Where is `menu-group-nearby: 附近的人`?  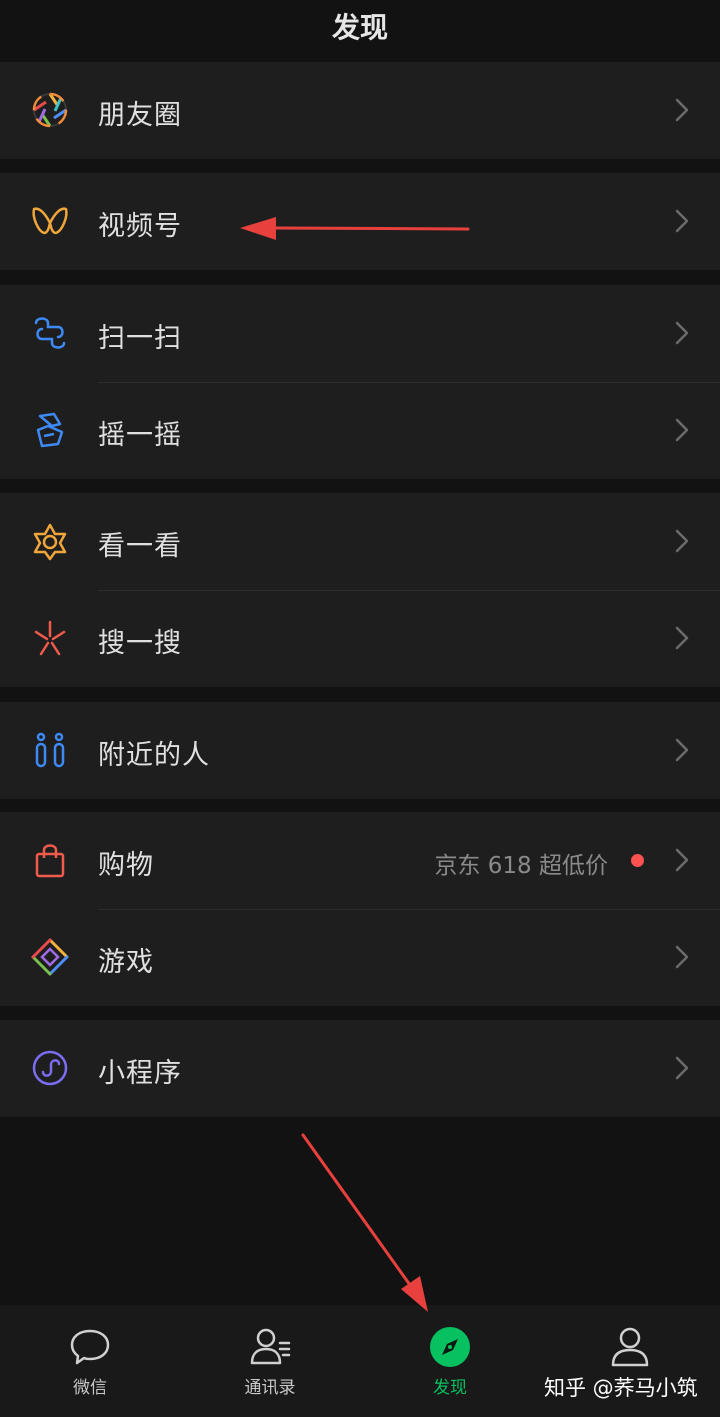
menu-group-nearby: 附近的人 is located at coordinates (360, 750).